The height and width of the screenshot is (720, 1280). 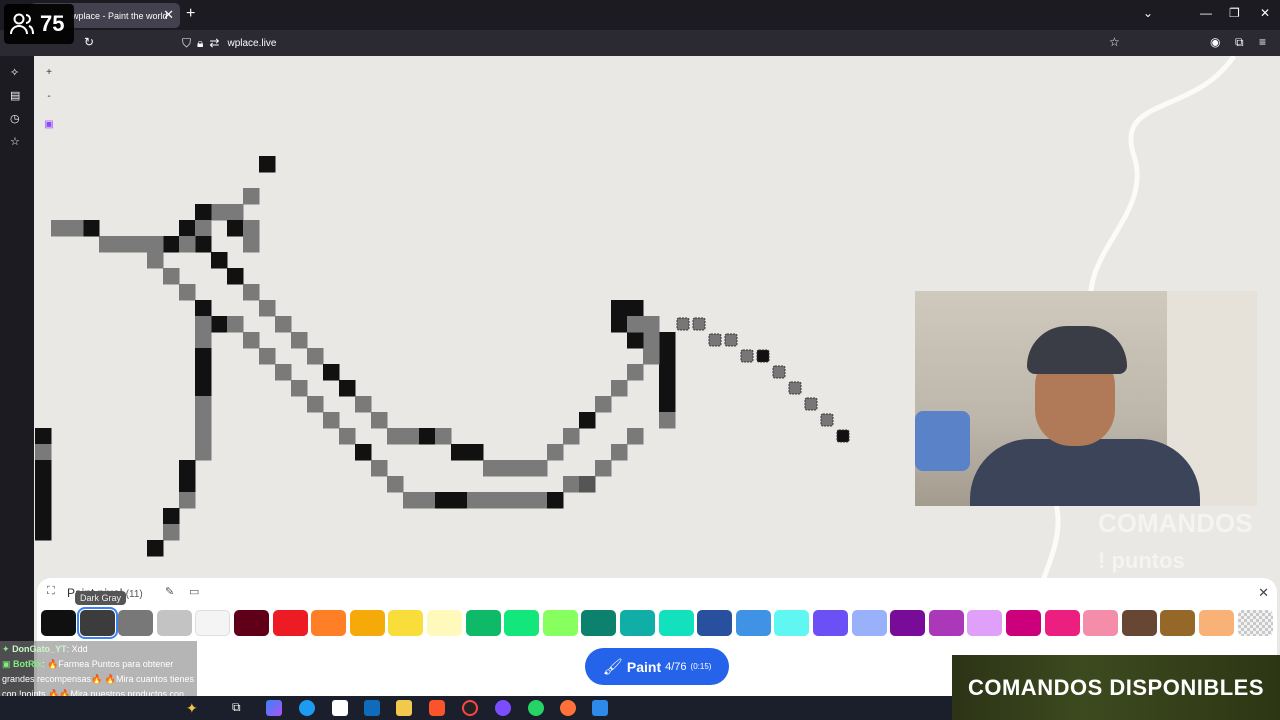 What do you see at coordinates (483, 623) in the screenshot?
I see `color-swatch-dark-green` at bounding box center [483, 623].